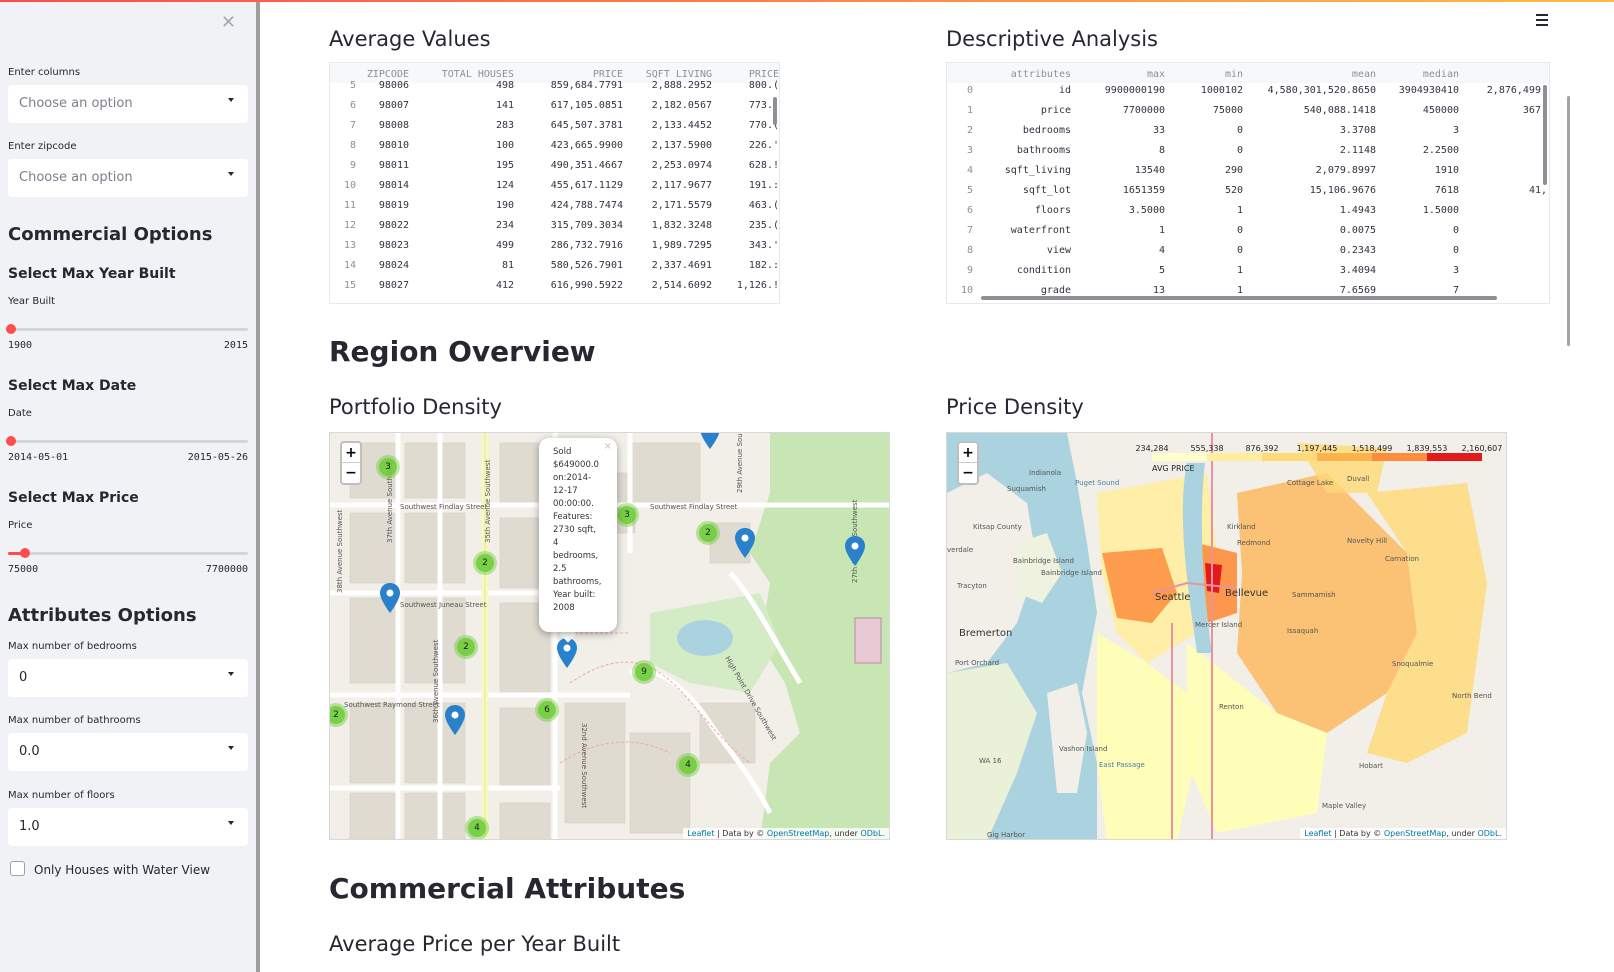  Describe the element at coordinates (556, 543) in the screenshot. I see `popup-line: 4` at that location.